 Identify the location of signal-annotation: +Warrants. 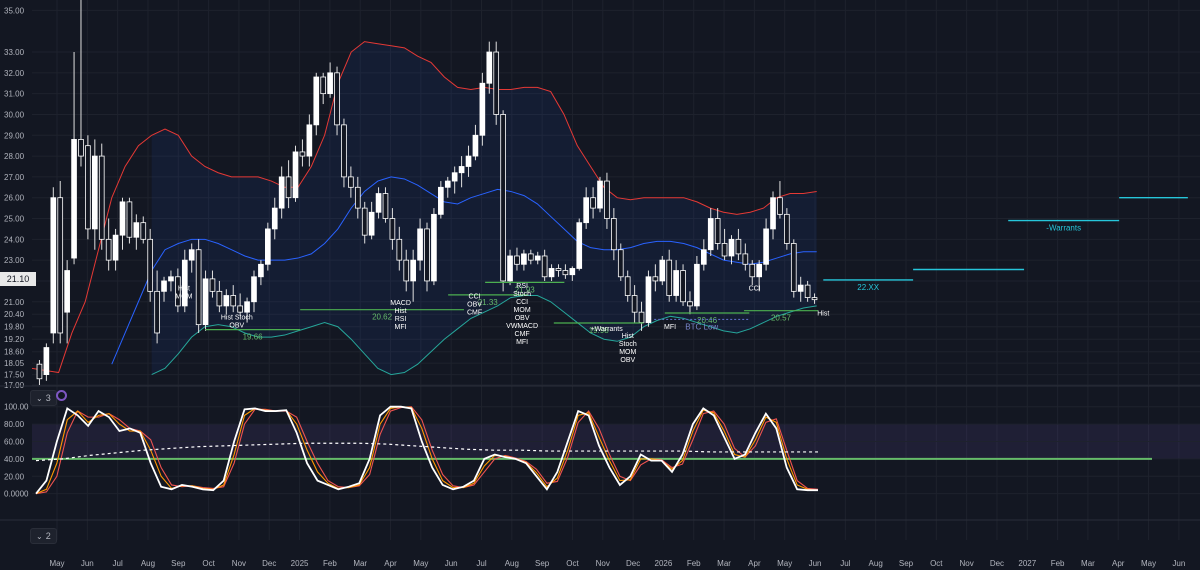
(607, 329).